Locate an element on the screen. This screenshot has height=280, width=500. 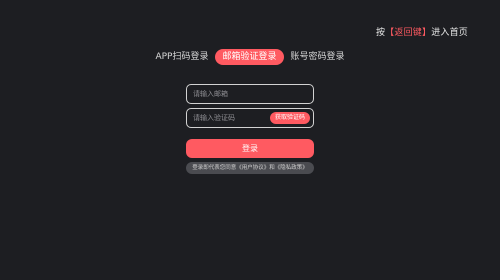
login-method-tabs: APP扫码登录 邮箱验证登录 账号密码登录 is located at coordinates (250, 57).